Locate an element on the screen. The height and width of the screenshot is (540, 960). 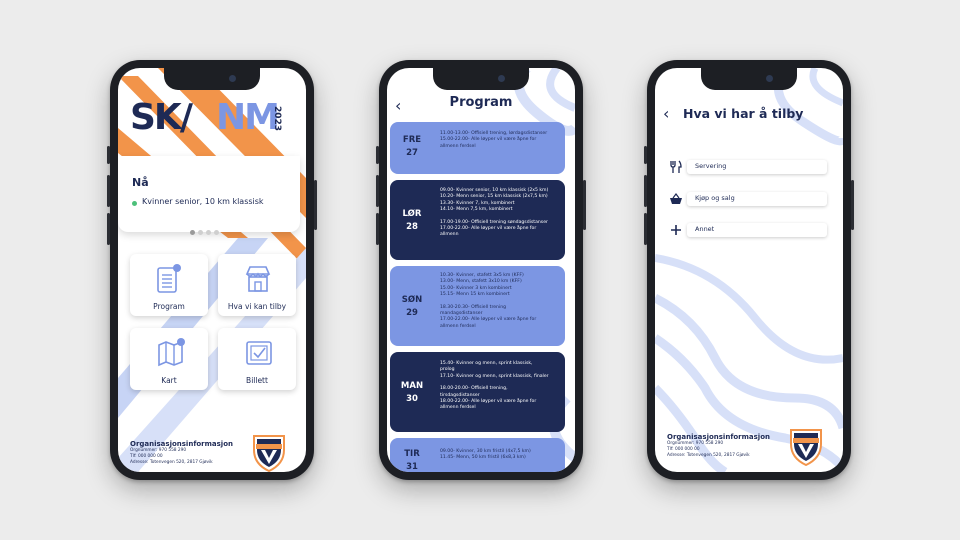
tile-ticket: Billett is located at coordinates (257, 359).